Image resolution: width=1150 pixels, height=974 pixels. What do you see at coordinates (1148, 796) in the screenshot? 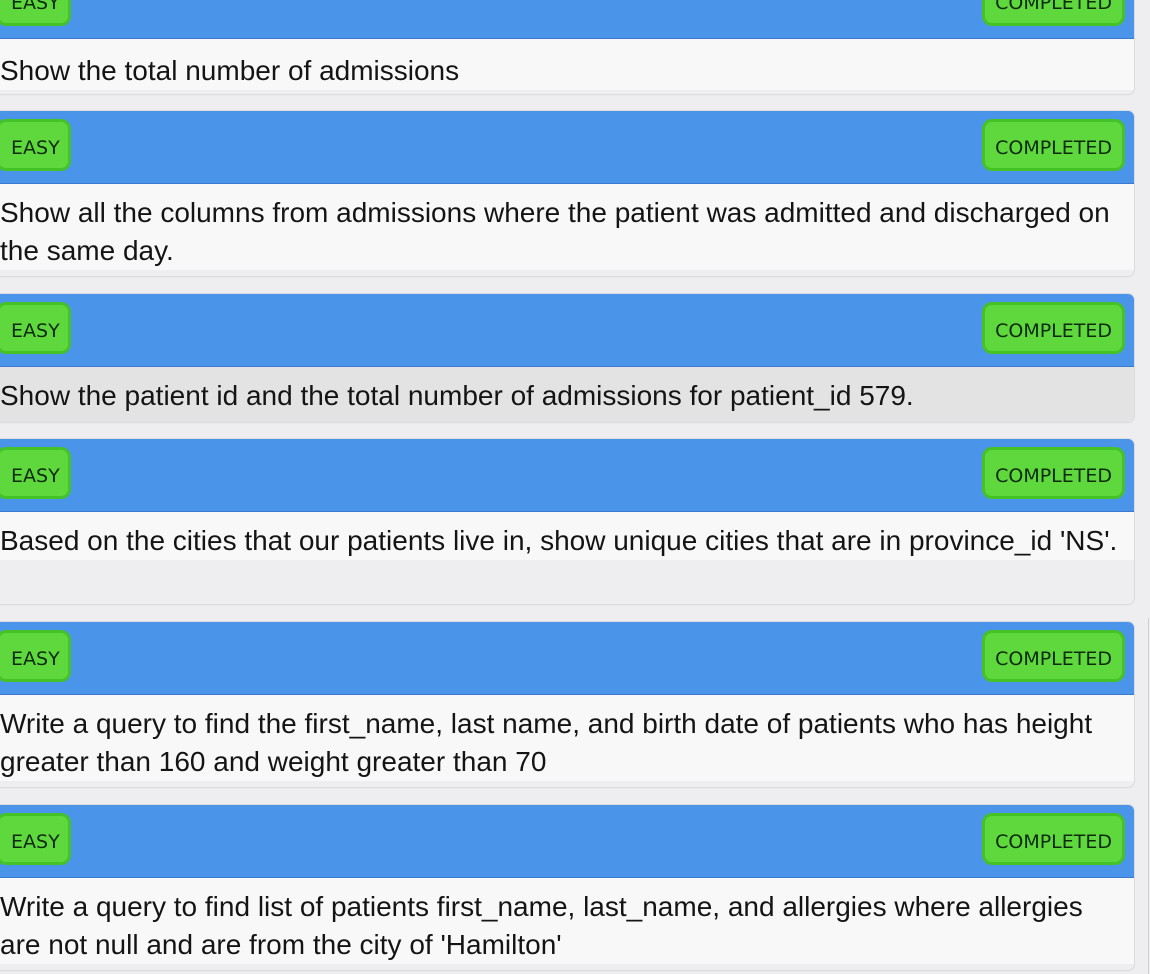
I see `panel-divider` at bounding box center [1148, 796].